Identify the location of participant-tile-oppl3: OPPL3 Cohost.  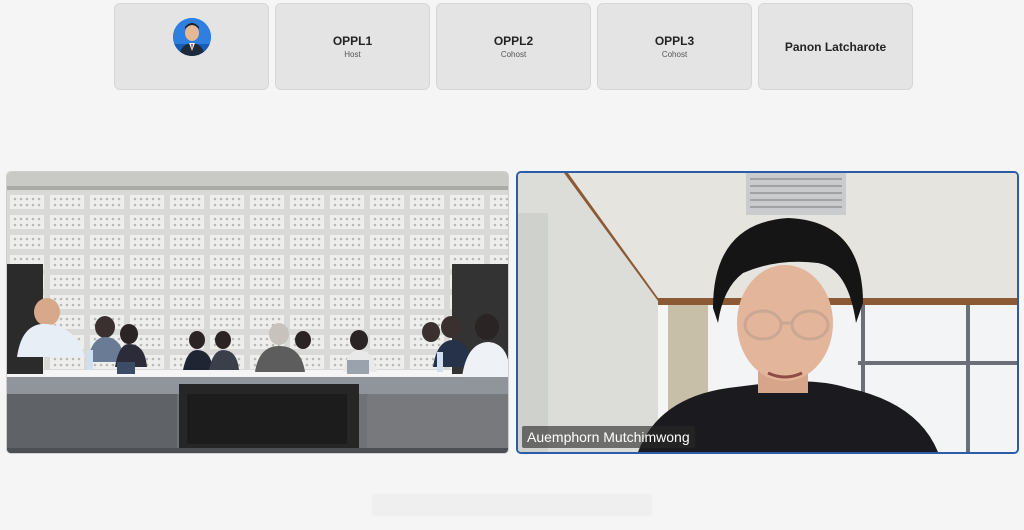
(674, 46).